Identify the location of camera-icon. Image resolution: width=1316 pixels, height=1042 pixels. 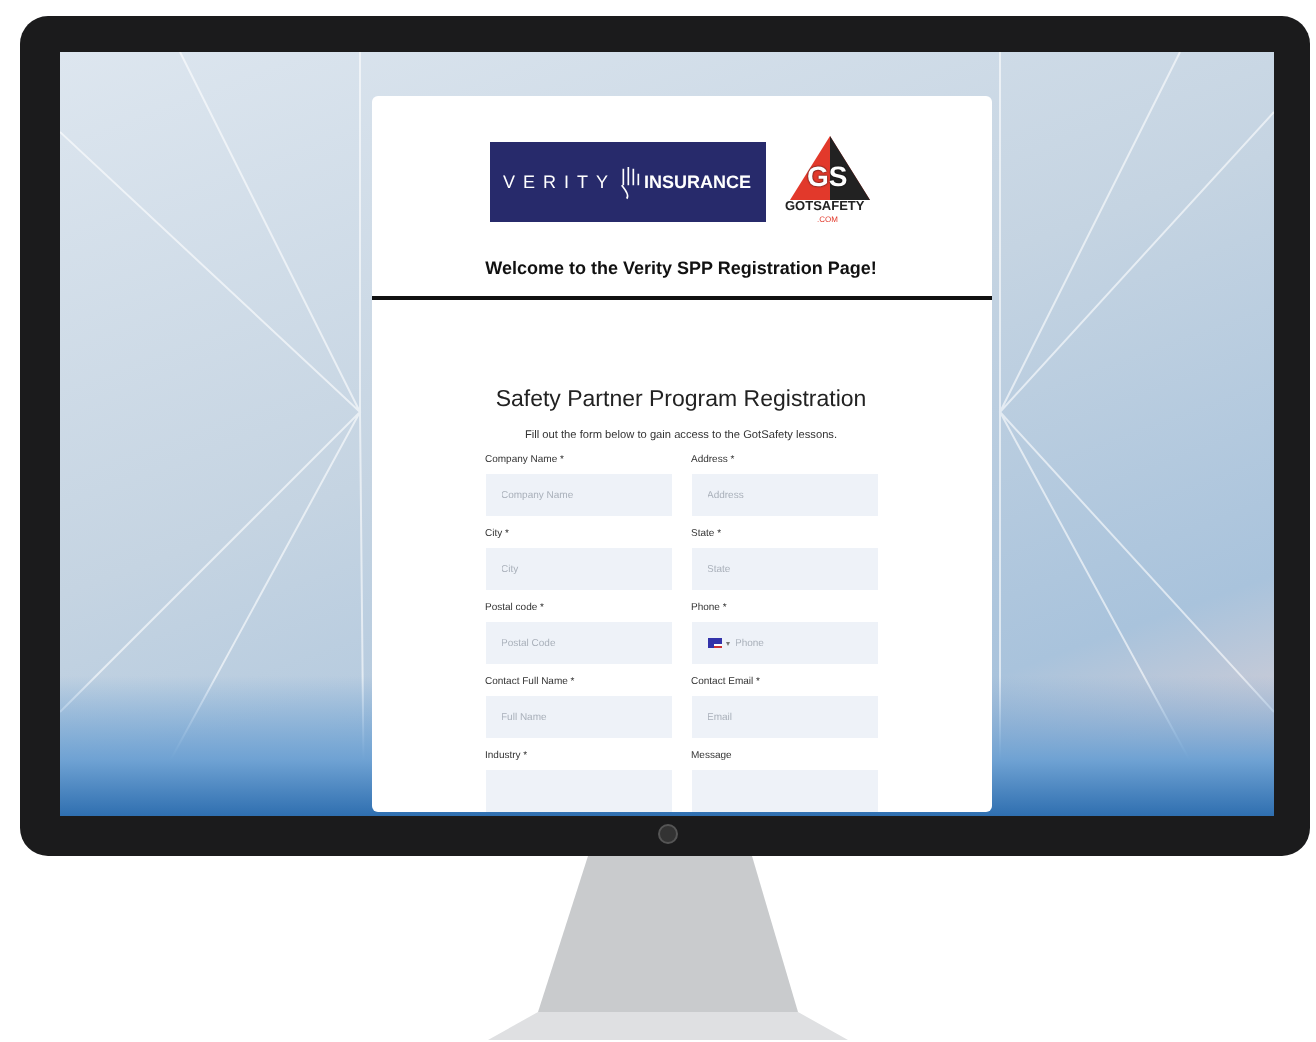
(668, 834).